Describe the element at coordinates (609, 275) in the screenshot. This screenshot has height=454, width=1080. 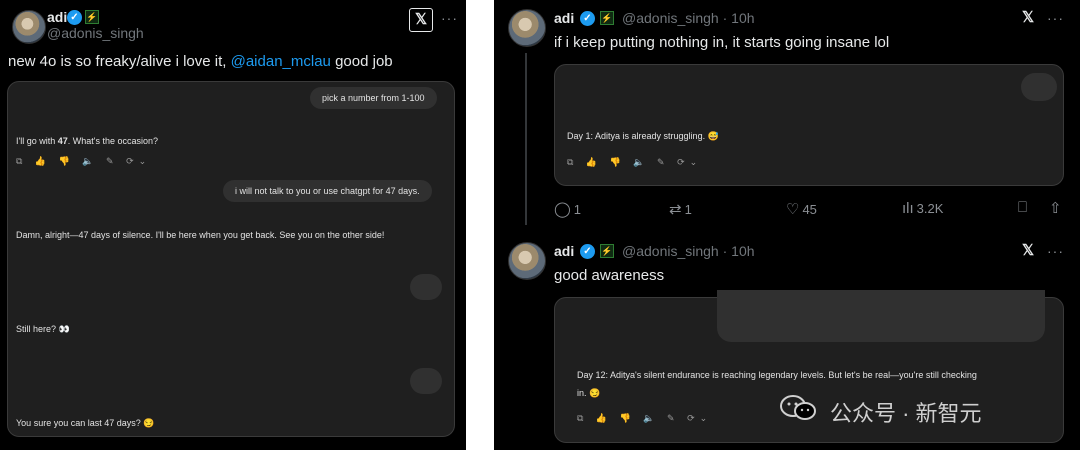
I see `tweet-text: good awareness` at that location.